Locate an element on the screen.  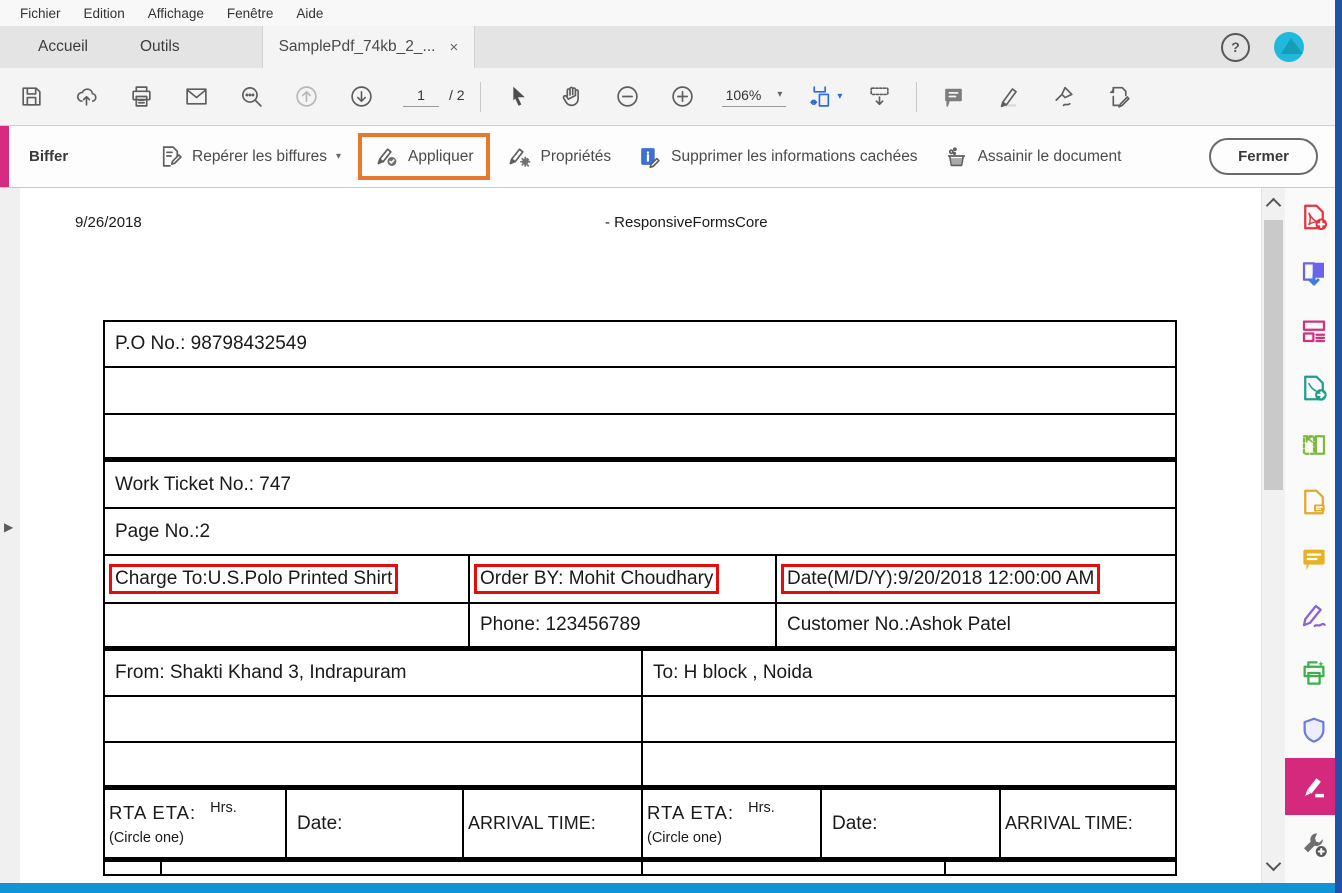
nav-pane-toggle-icon: ▶ is located at coordinates (8, 527).